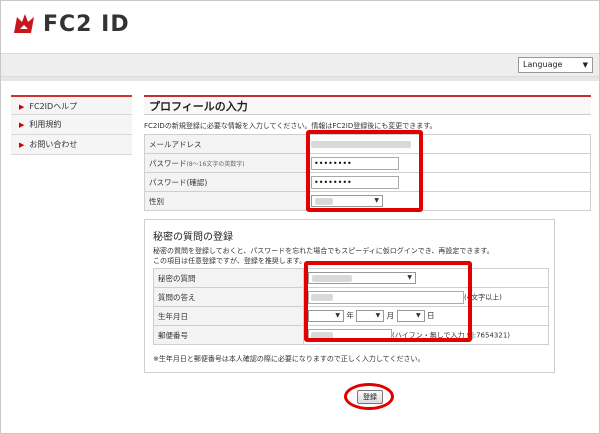 This screenshot has width=600, height=434. Describe the element at coordinates (367, 105) in the screenshot. I see `page-title: プロフィールの入力` at that location.